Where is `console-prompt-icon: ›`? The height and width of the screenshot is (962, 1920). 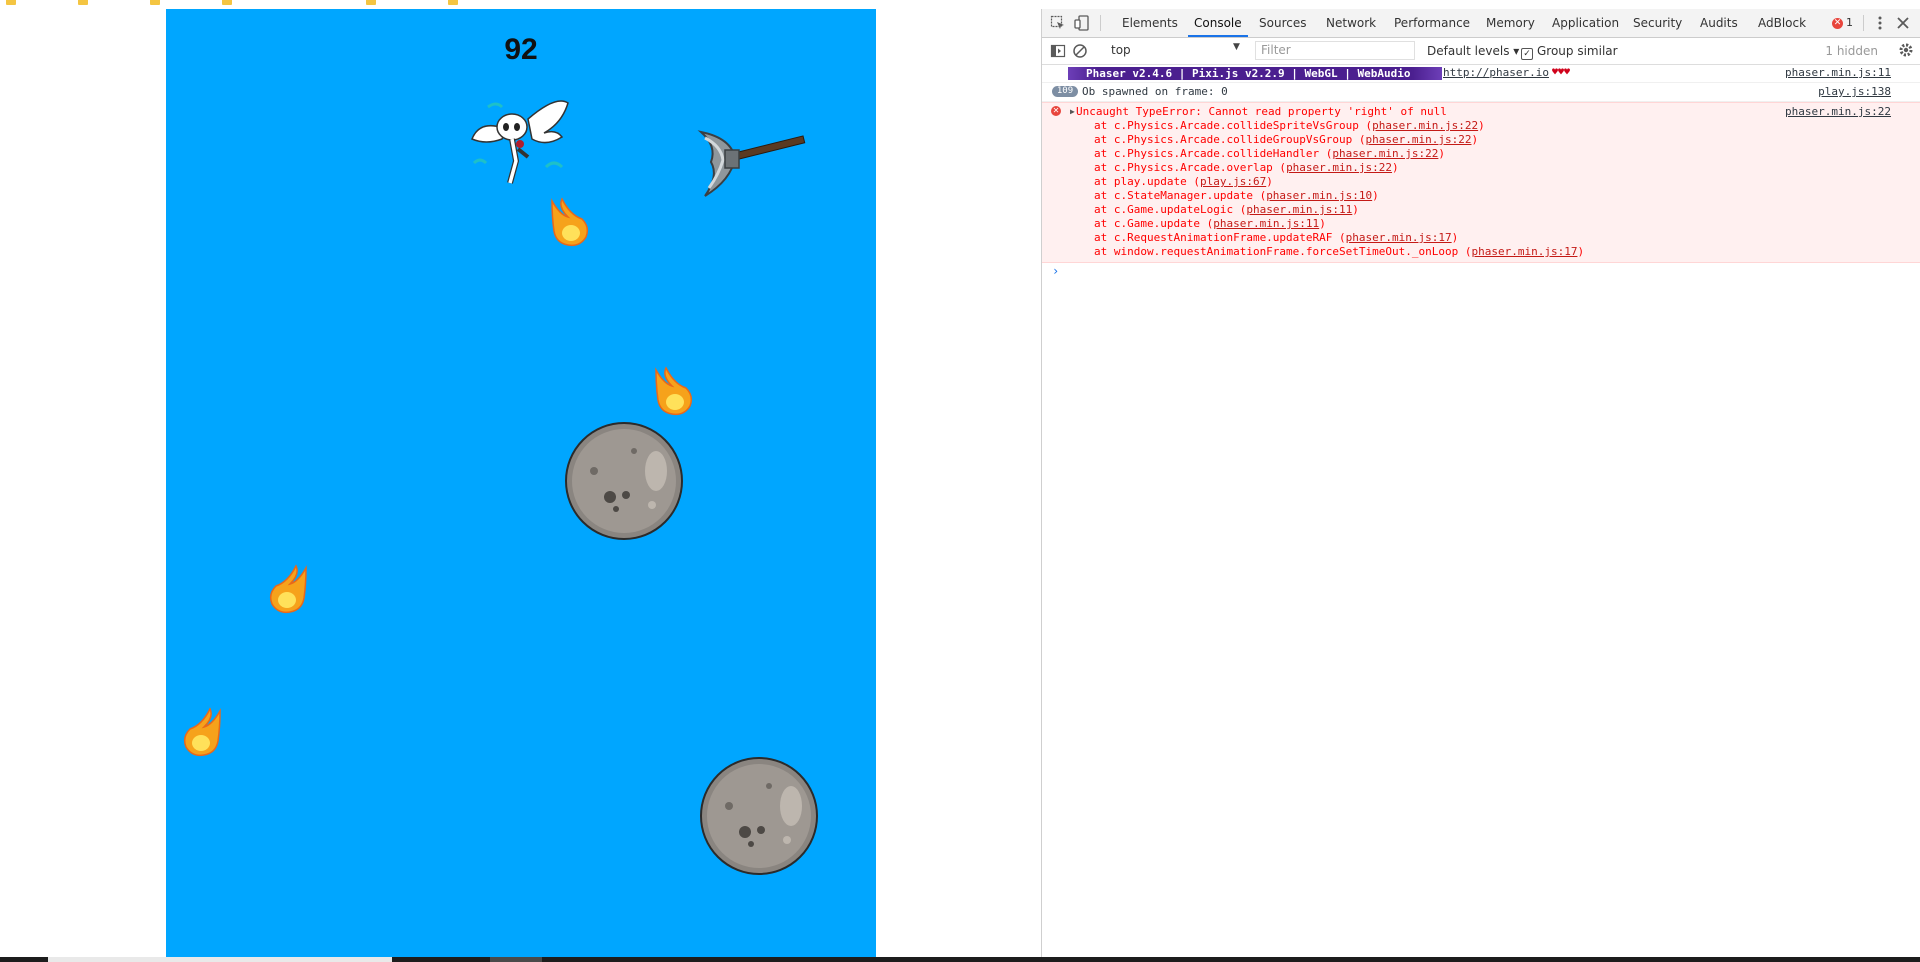
console-prompt-icon: › is located at coordinates (1055, 271).